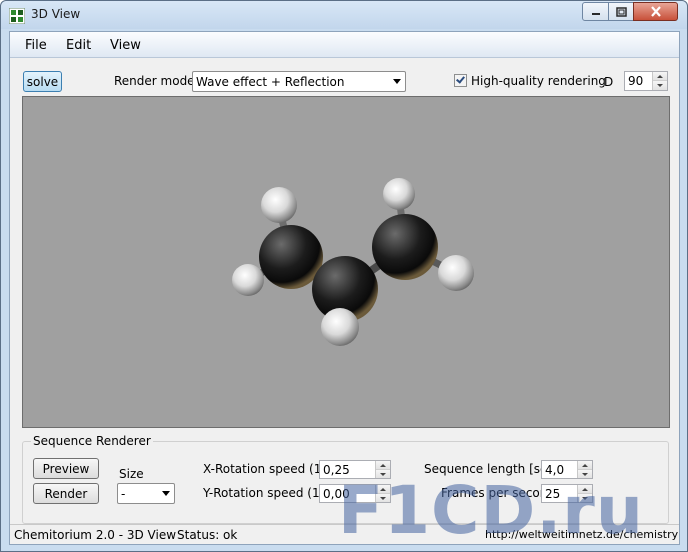 The image size is (688, 552). I want to click on molecule-render, so click(353, 262).